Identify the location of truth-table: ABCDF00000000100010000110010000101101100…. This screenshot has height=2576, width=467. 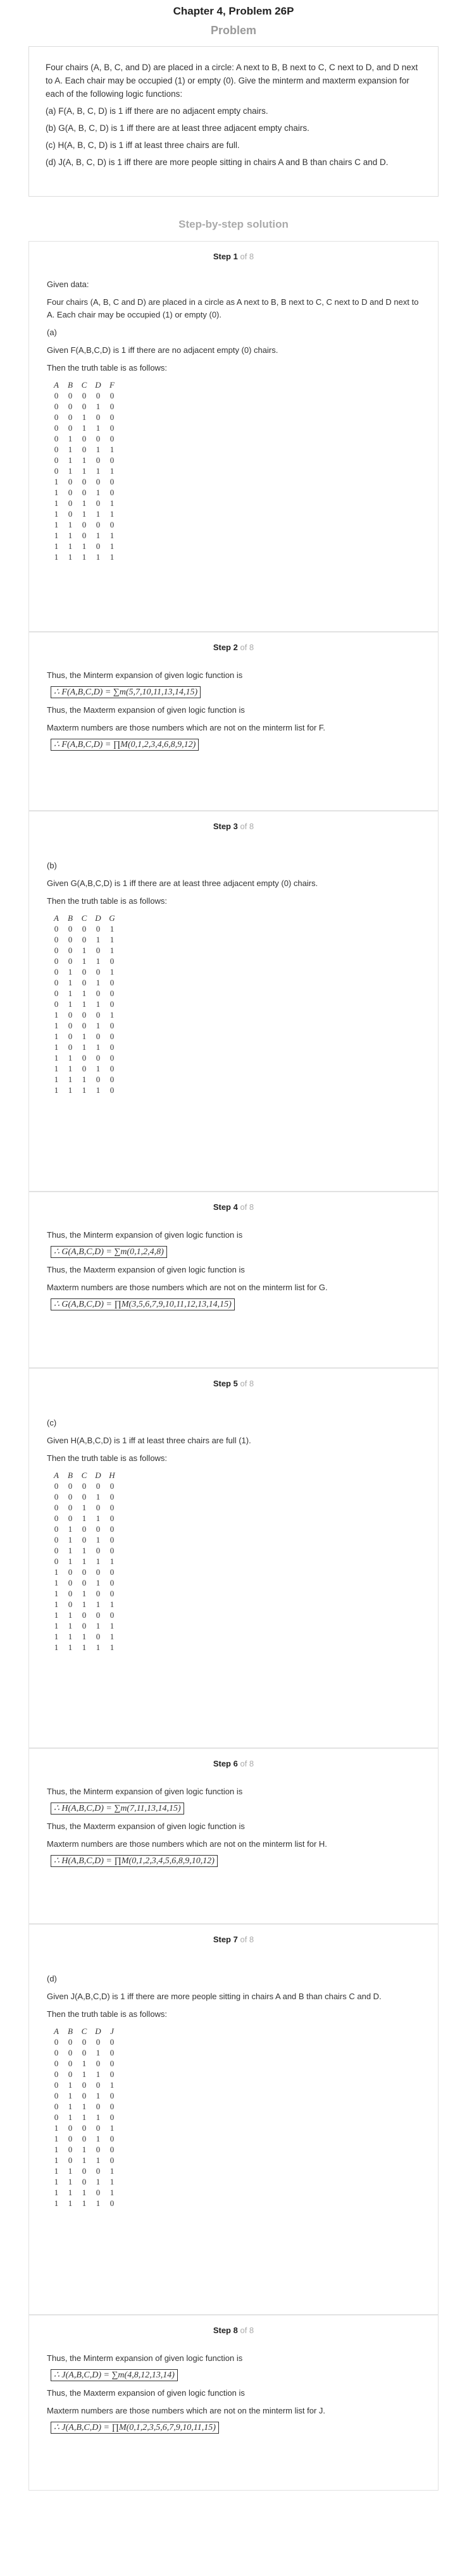
(84, 470).